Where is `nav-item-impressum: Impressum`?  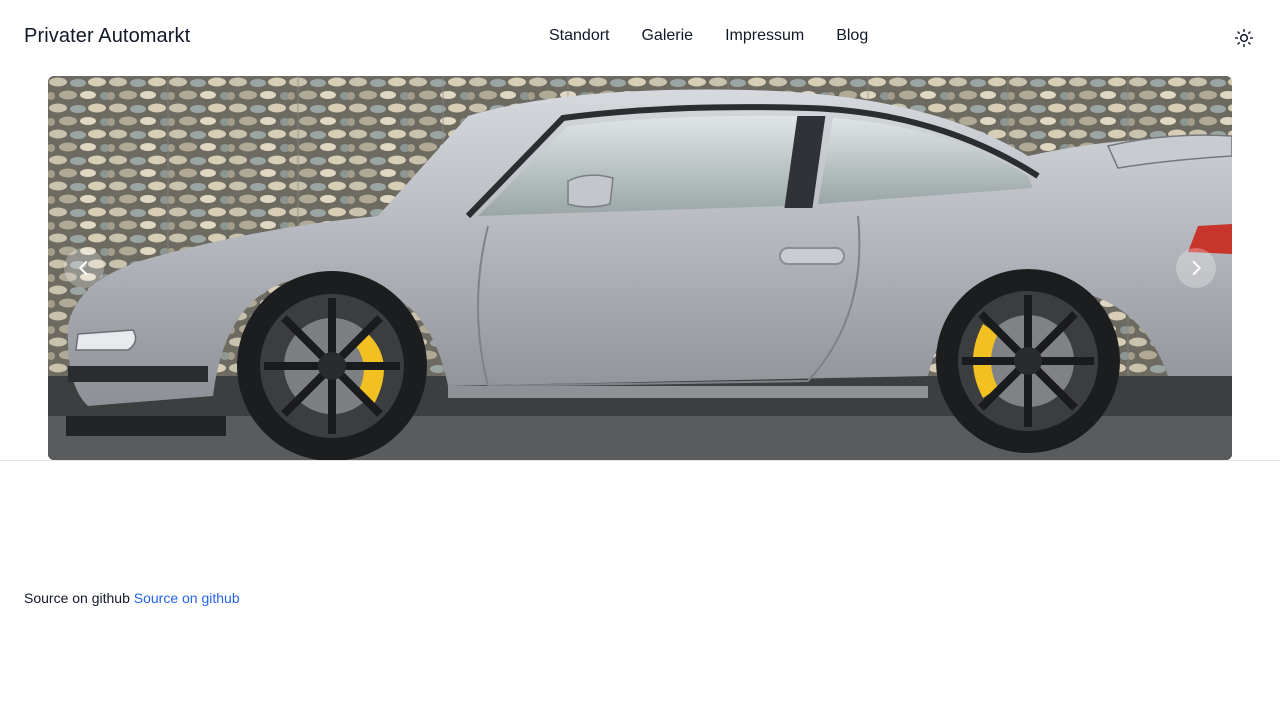
nav-item-impressum: Impressum is located at coordinates (764, 36).